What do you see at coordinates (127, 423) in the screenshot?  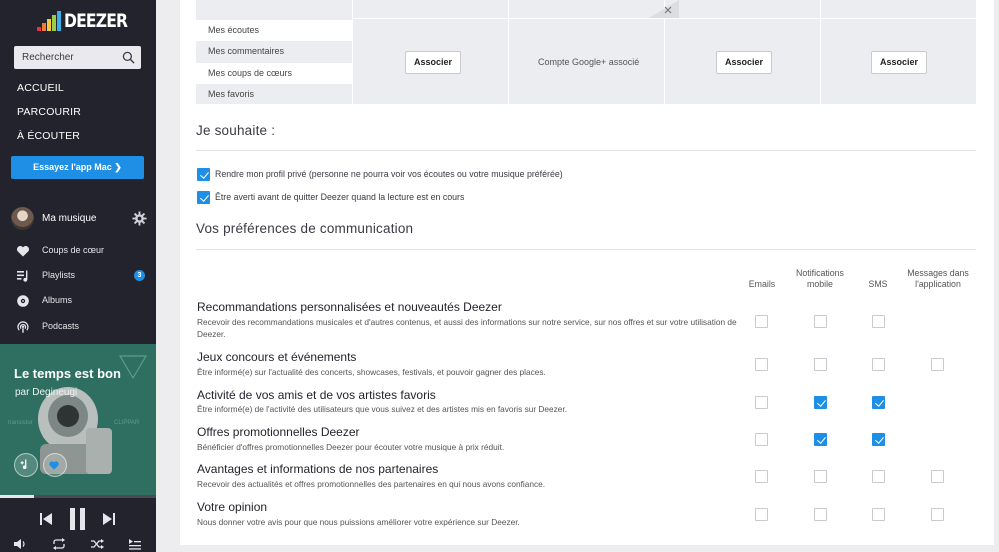 I see `svg-text: CLIPPAR` at bounding box center [127, 423].